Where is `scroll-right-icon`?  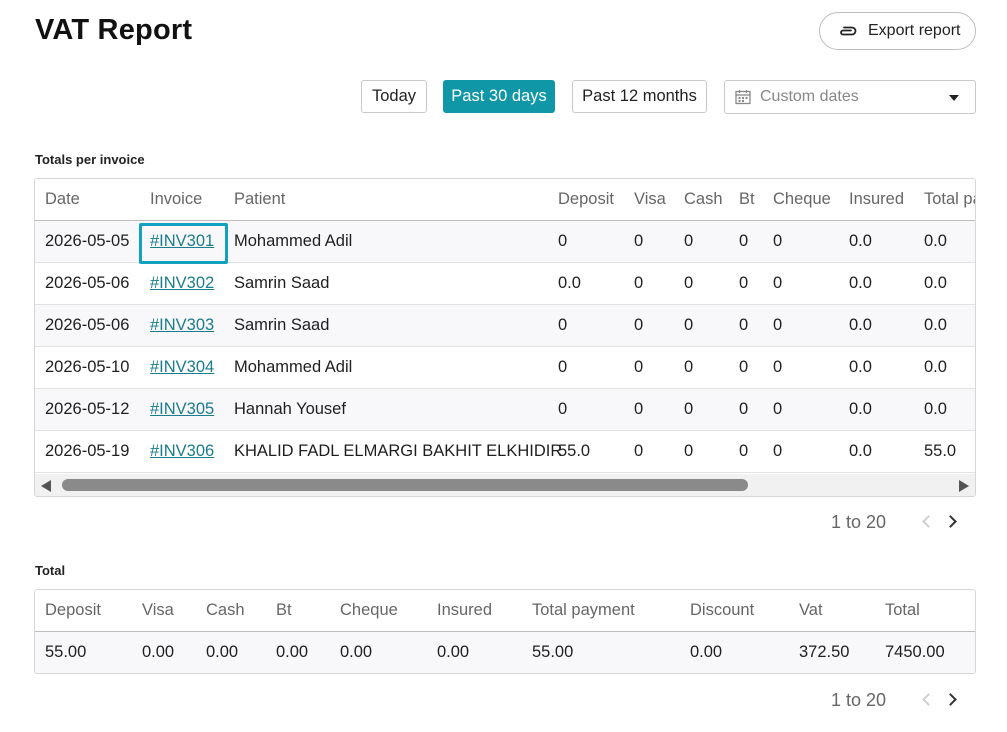
scroll-right-icon is located at coordinates (964, 486).